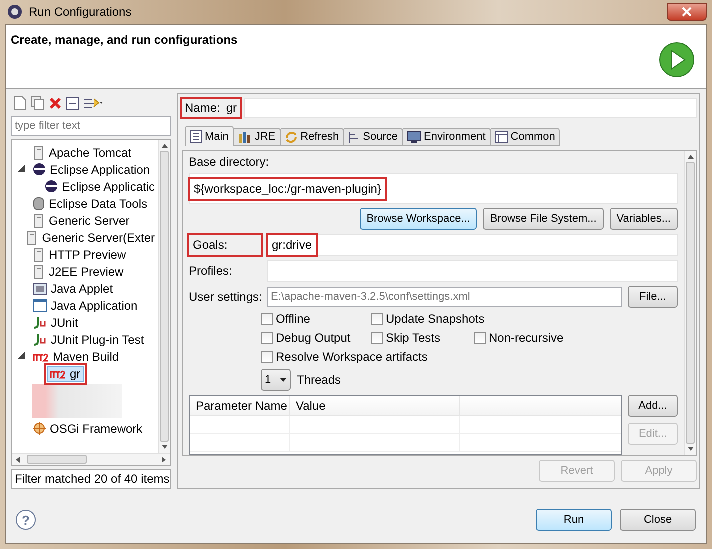 This screenshot has height=549, width=712. Describe the element at coordinates (81, 220) in the screenshot. I see `tree-item: Generic Server` at that location.